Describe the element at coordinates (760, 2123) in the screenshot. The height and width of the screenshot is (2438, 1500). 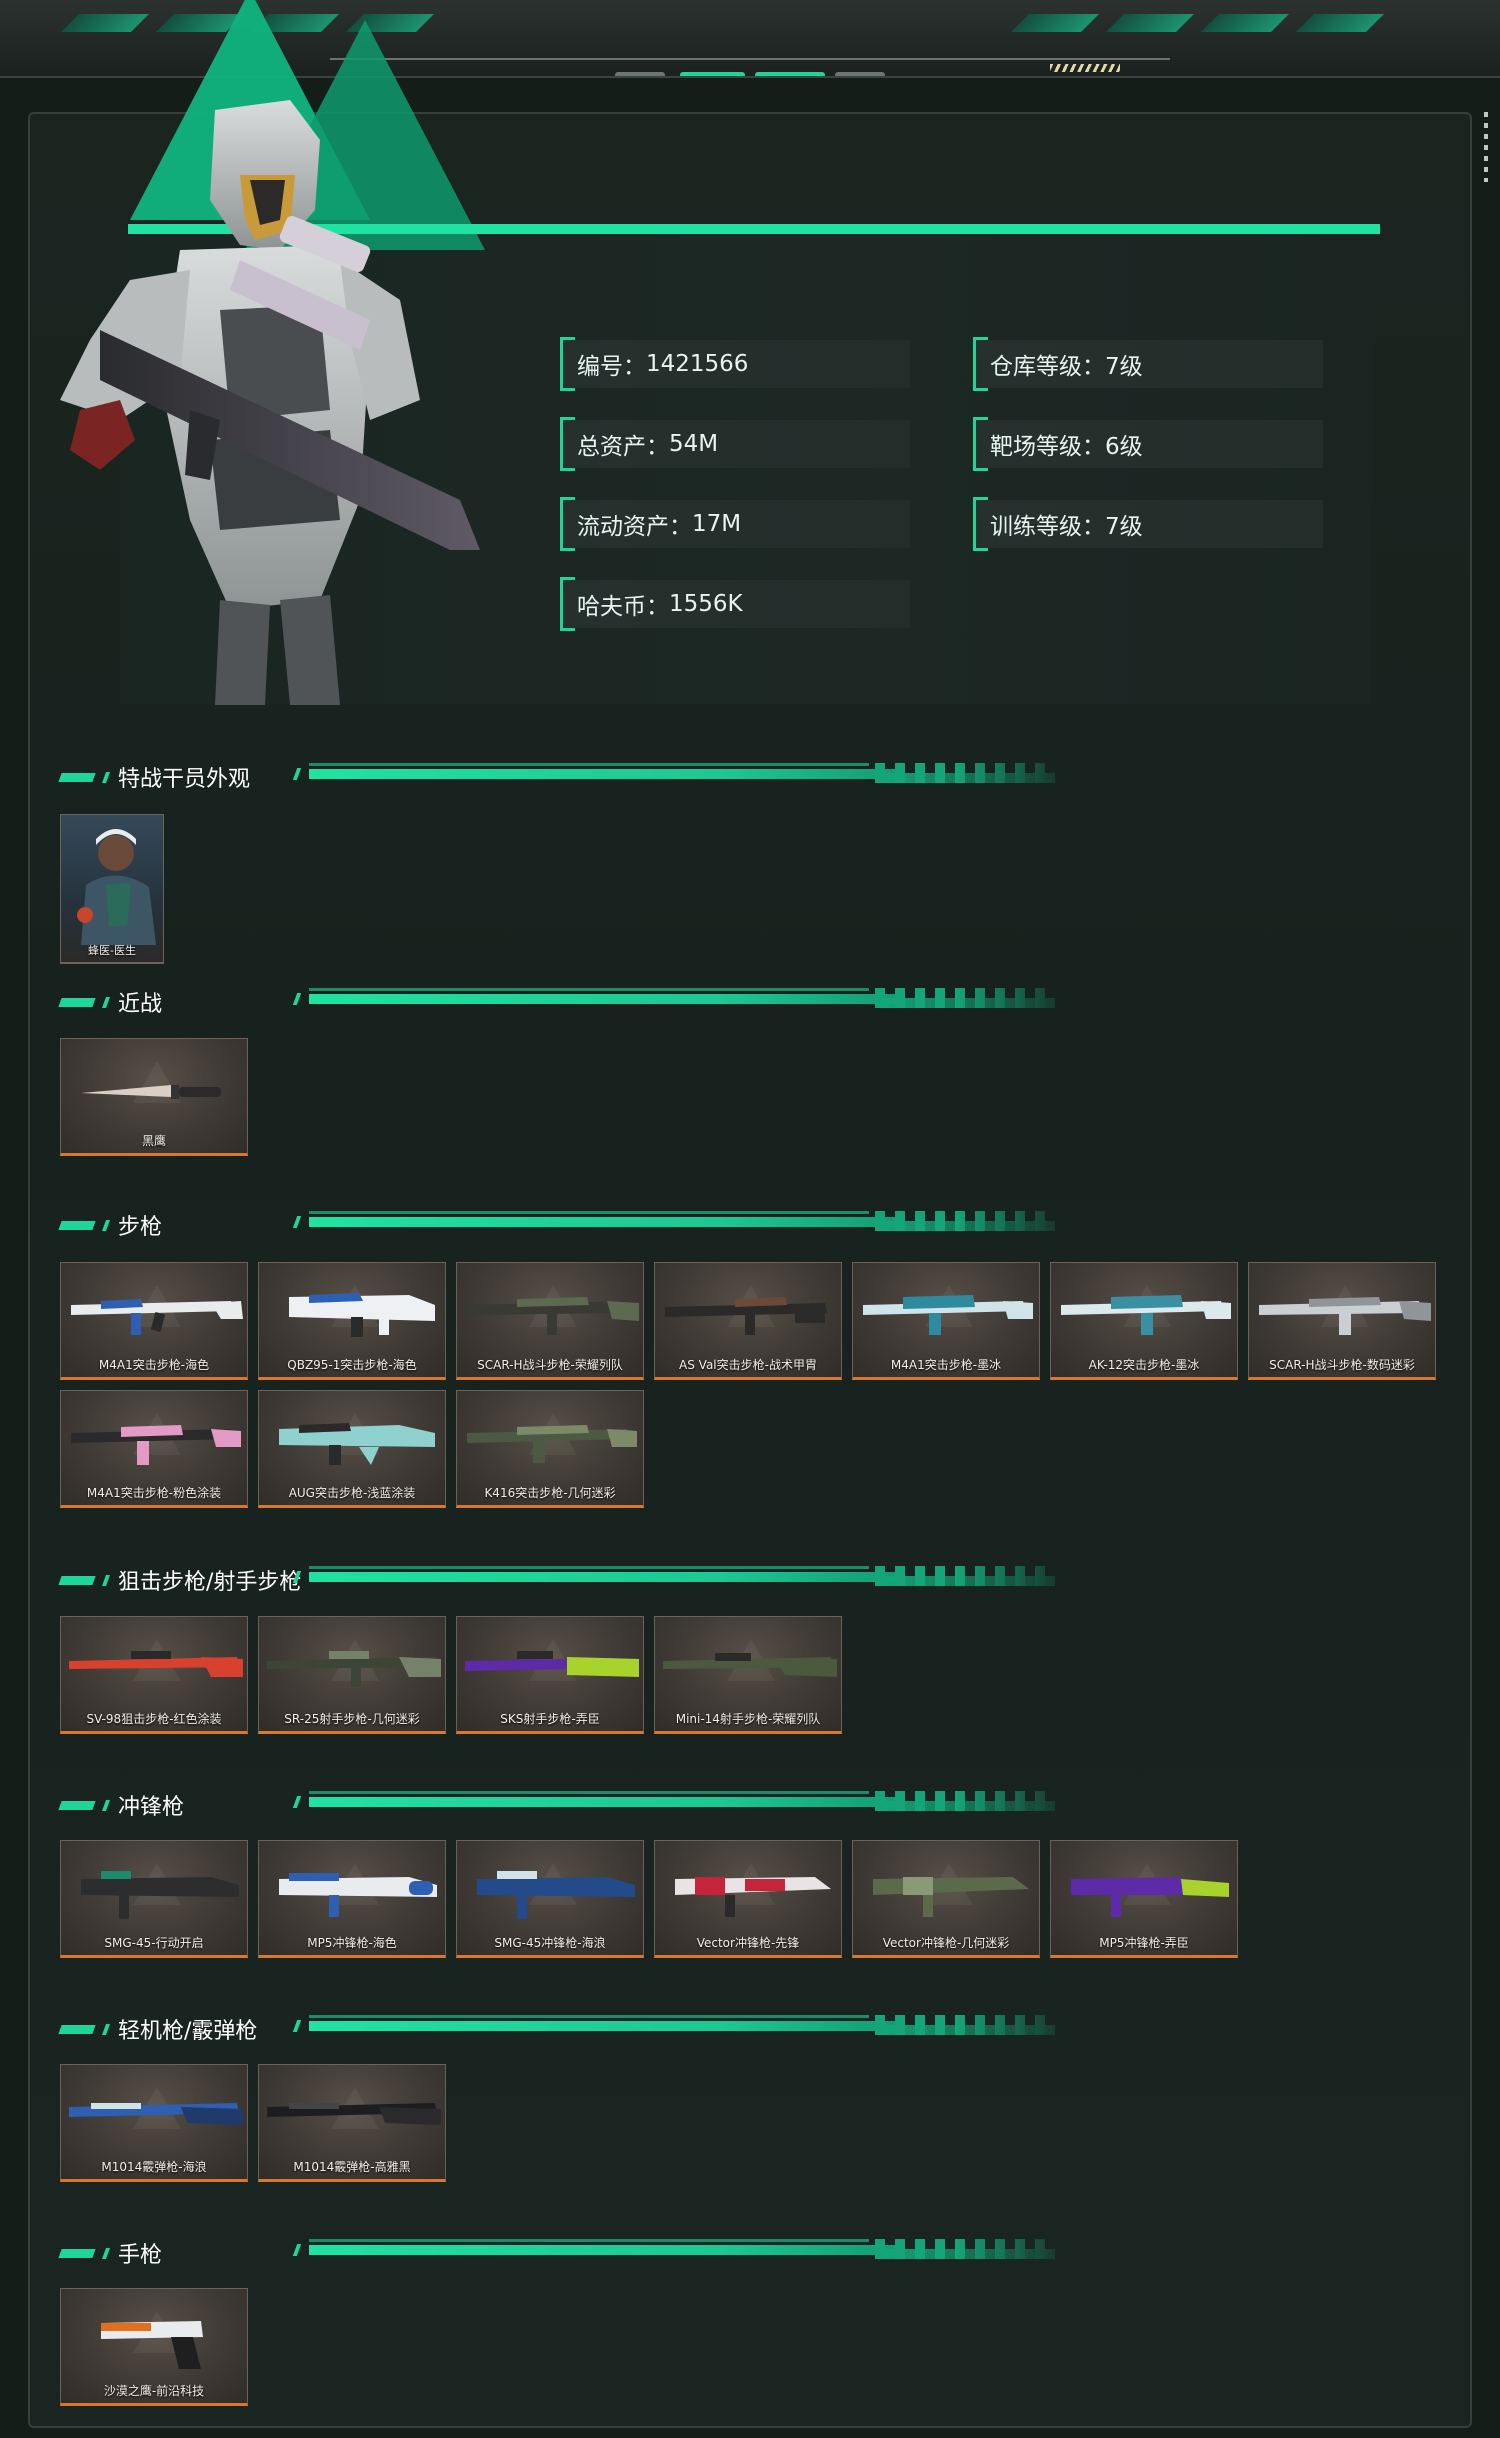
I see `shotgun-grid: M1014霰弹枪-海浪 M1014霰弹枪-高雅黑` at that location.